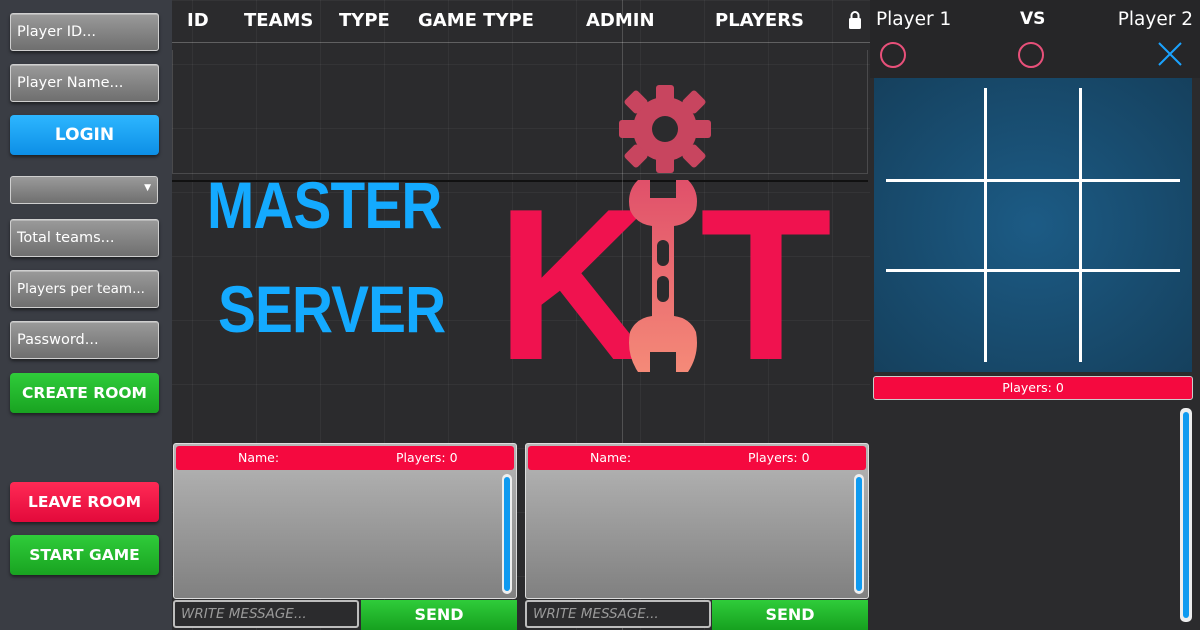 The width and height of the screenshot is (1200, 630). Describe the element at coordinates (345, 521) in the screenshot. I see `chat-panel-1: Name: Players: 0` at that location.